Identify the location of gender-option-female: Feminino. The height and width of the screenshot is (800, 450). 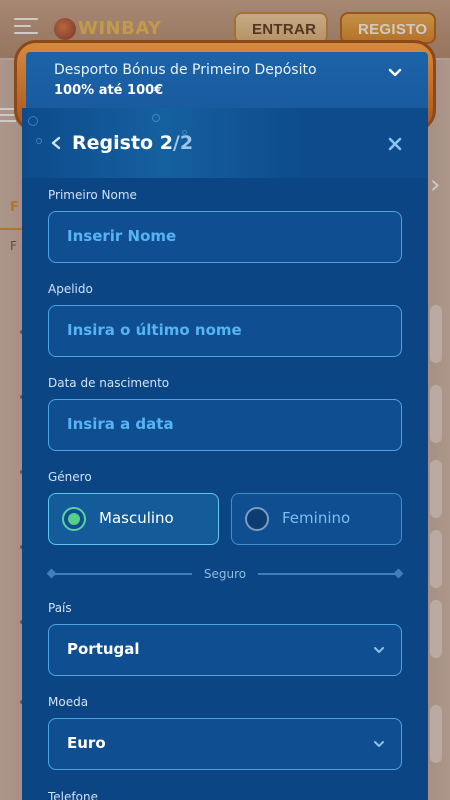
(316, 519).